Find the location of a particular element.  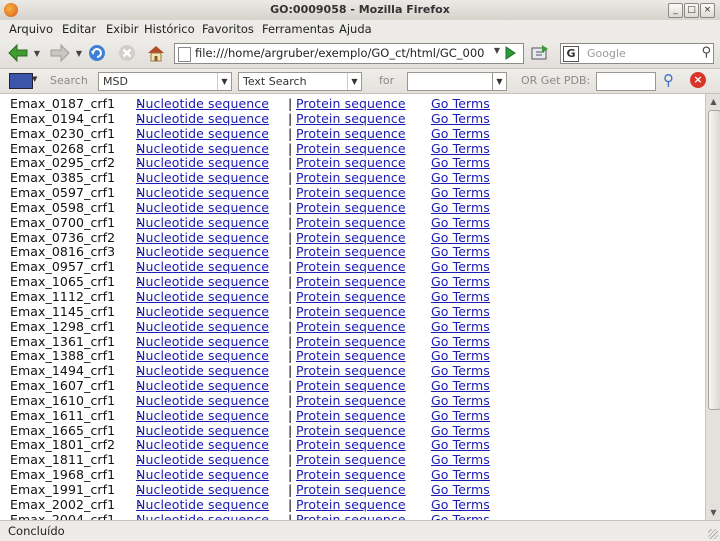

menu-arquivo: Arquivo is located at coordinates (31, 29).